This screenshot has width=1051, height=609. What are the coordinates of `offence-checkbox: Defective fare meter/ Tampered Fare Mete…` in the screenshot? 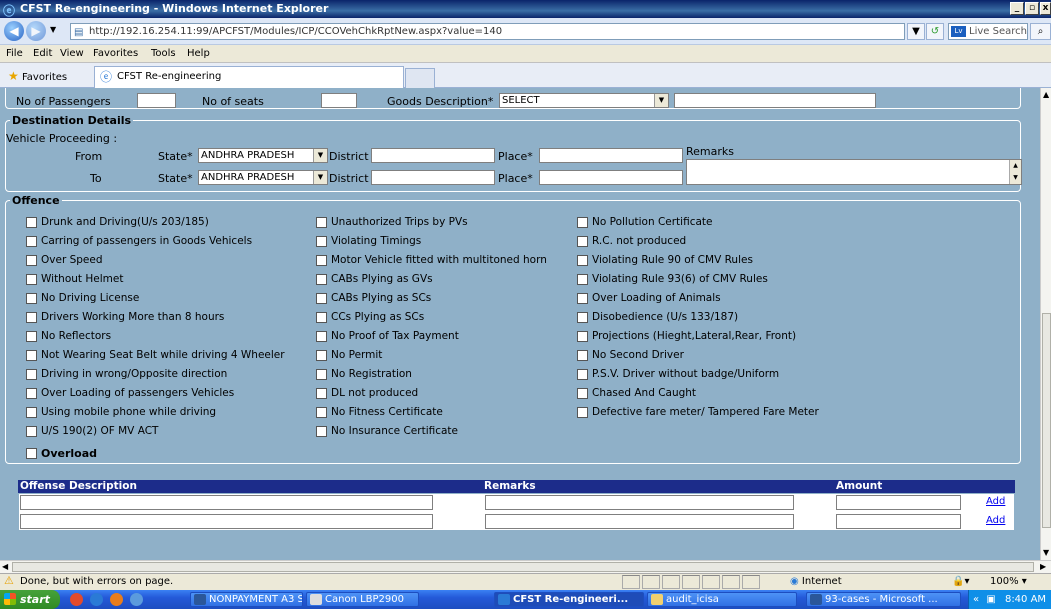 It's located at (698, 412).